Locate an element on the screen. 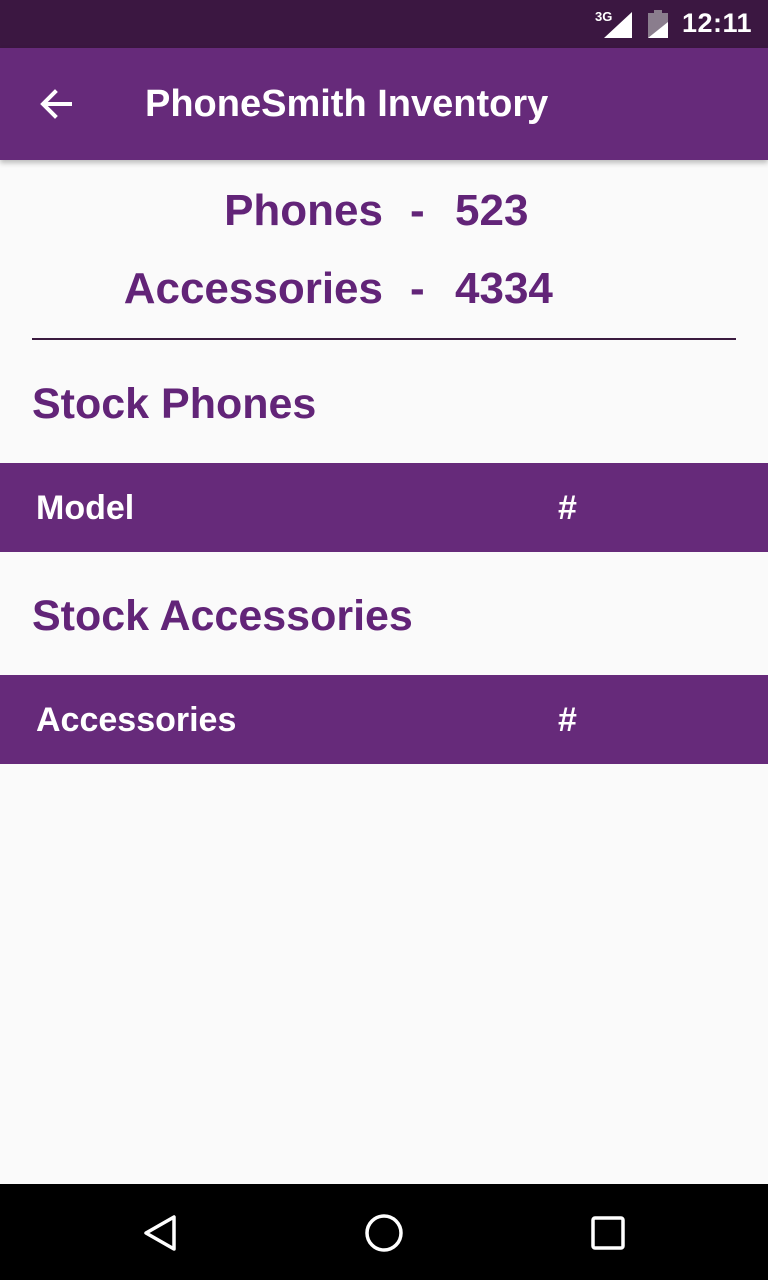 This screenshot has height=1280, width=768. summary-phones-count: 523 is located at coordinates (492, 210).